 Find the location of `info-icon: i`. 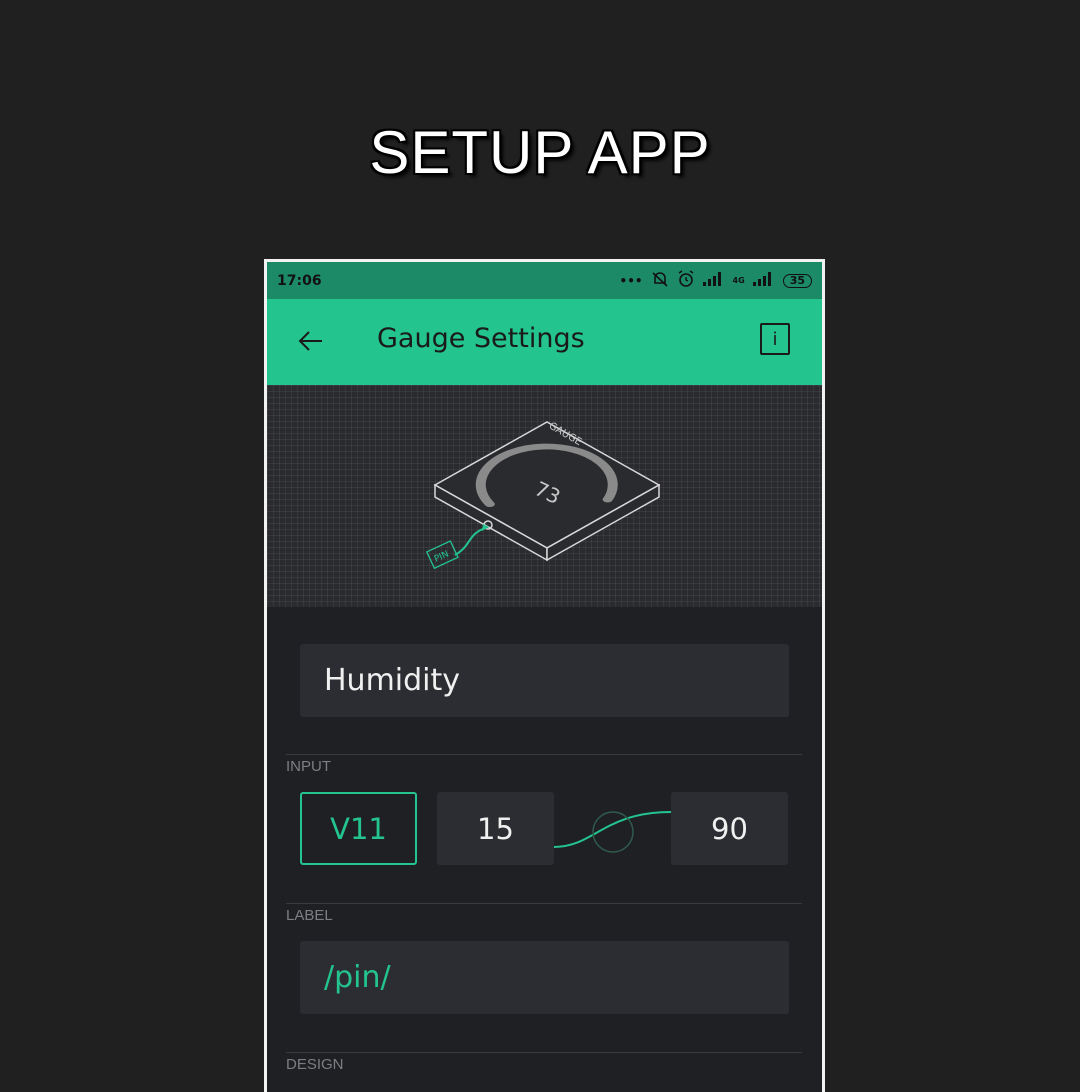

info-icon: i is located at coordinates (775, 339).